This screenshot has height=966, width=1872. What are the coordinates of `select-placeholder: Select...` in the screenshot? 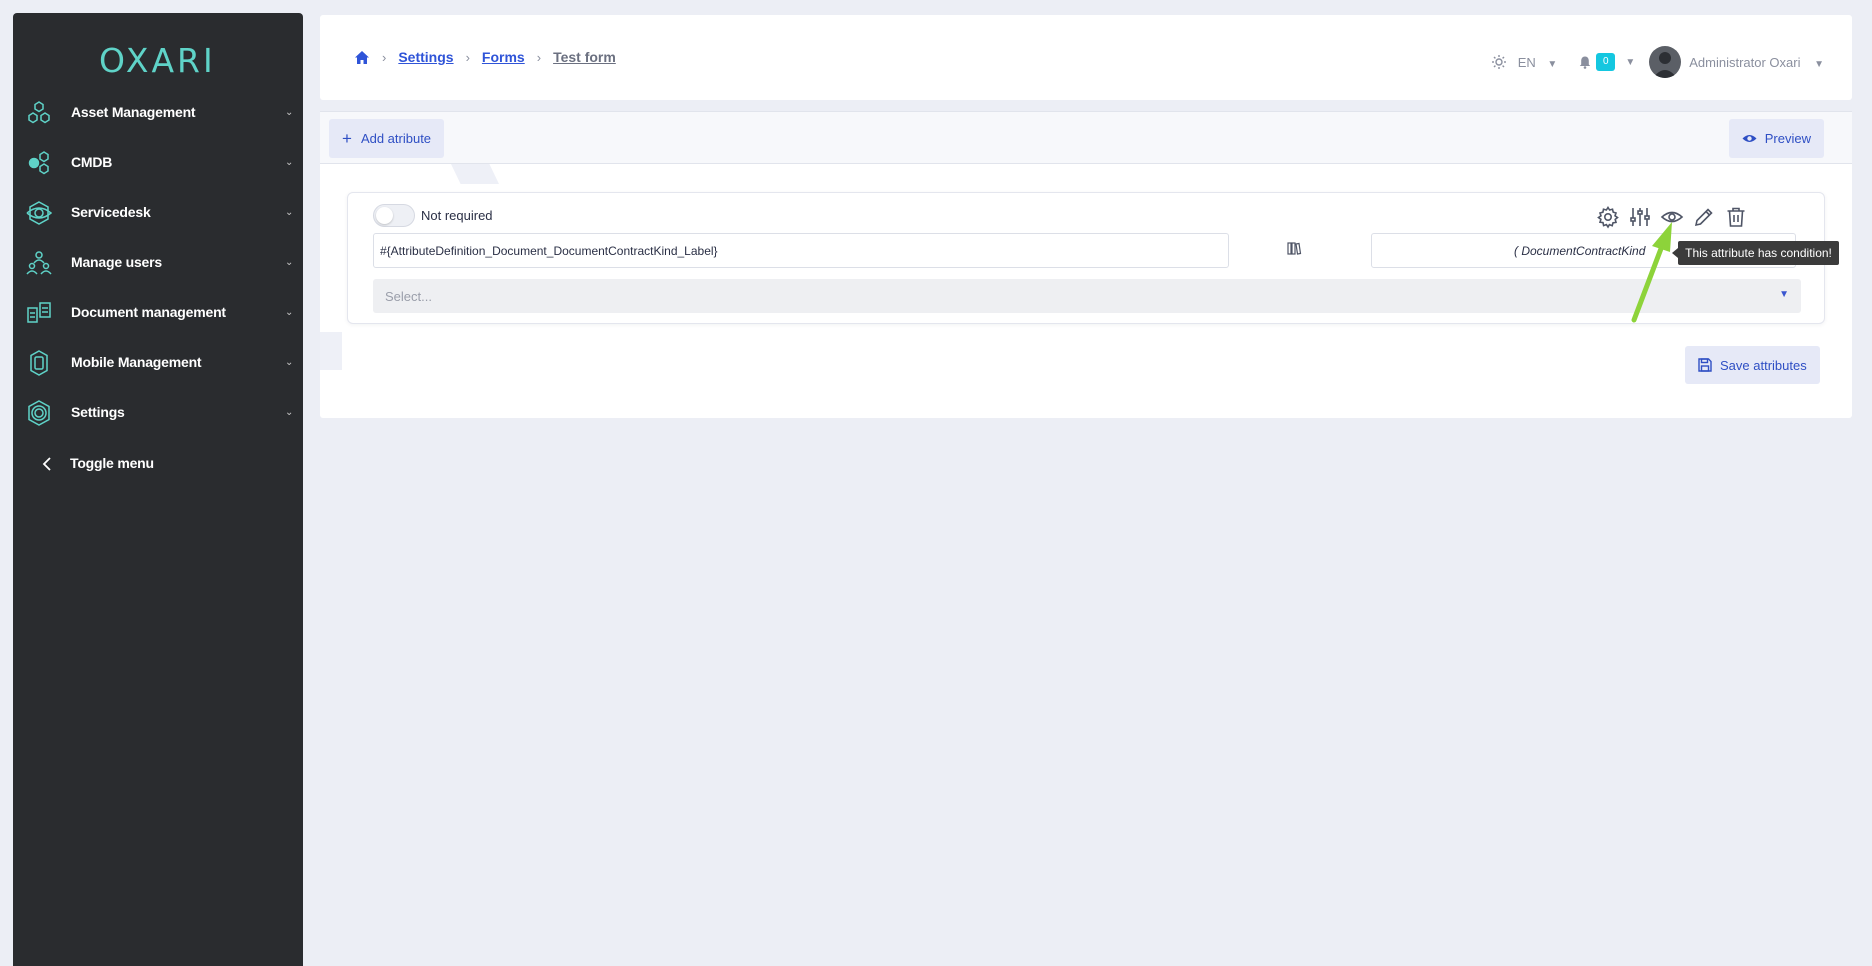 It's located at (408, 296).